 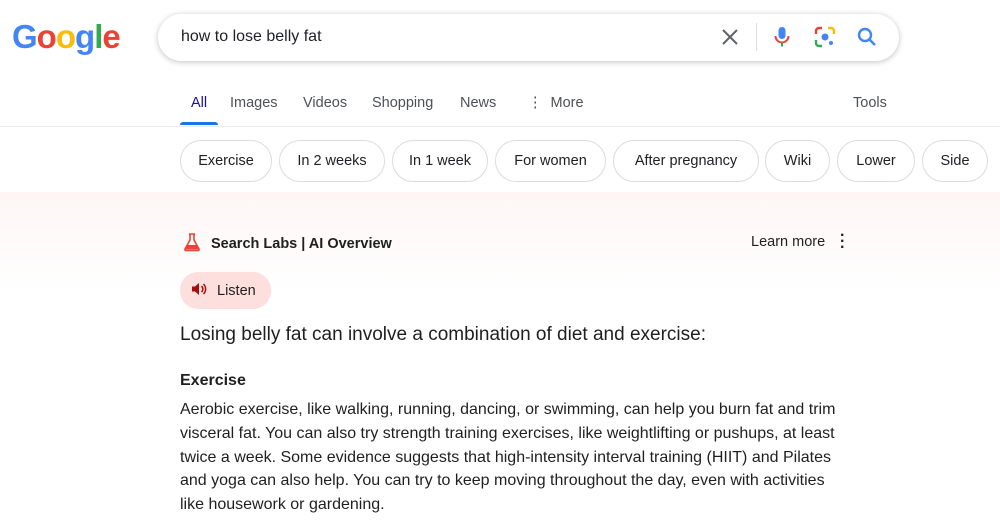 I want to click on listen-button: Listen, so click(x=225, y=290).